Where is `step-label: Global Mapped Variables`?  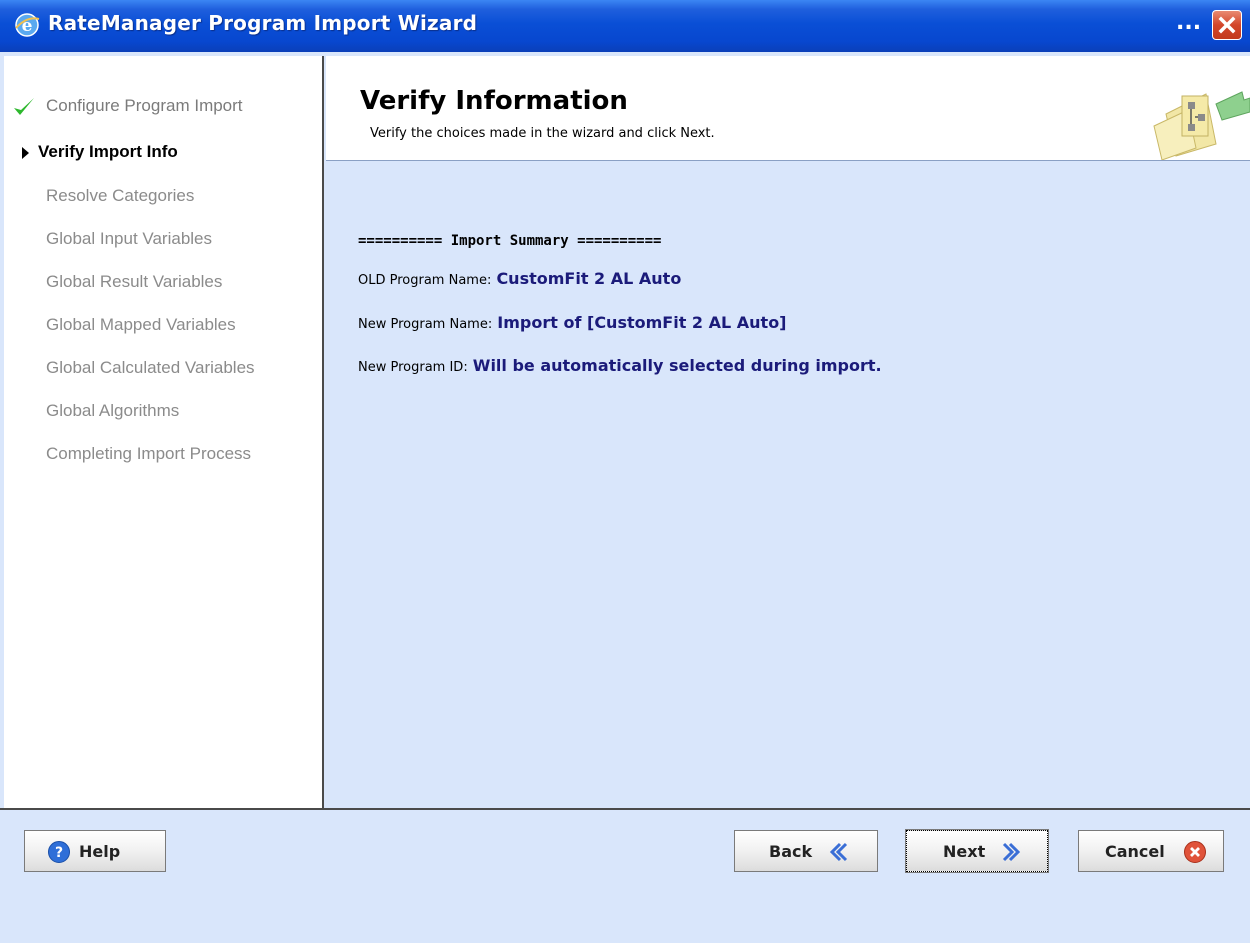
step-label: Global Mapped Variables is located at coordinates (141, 324).